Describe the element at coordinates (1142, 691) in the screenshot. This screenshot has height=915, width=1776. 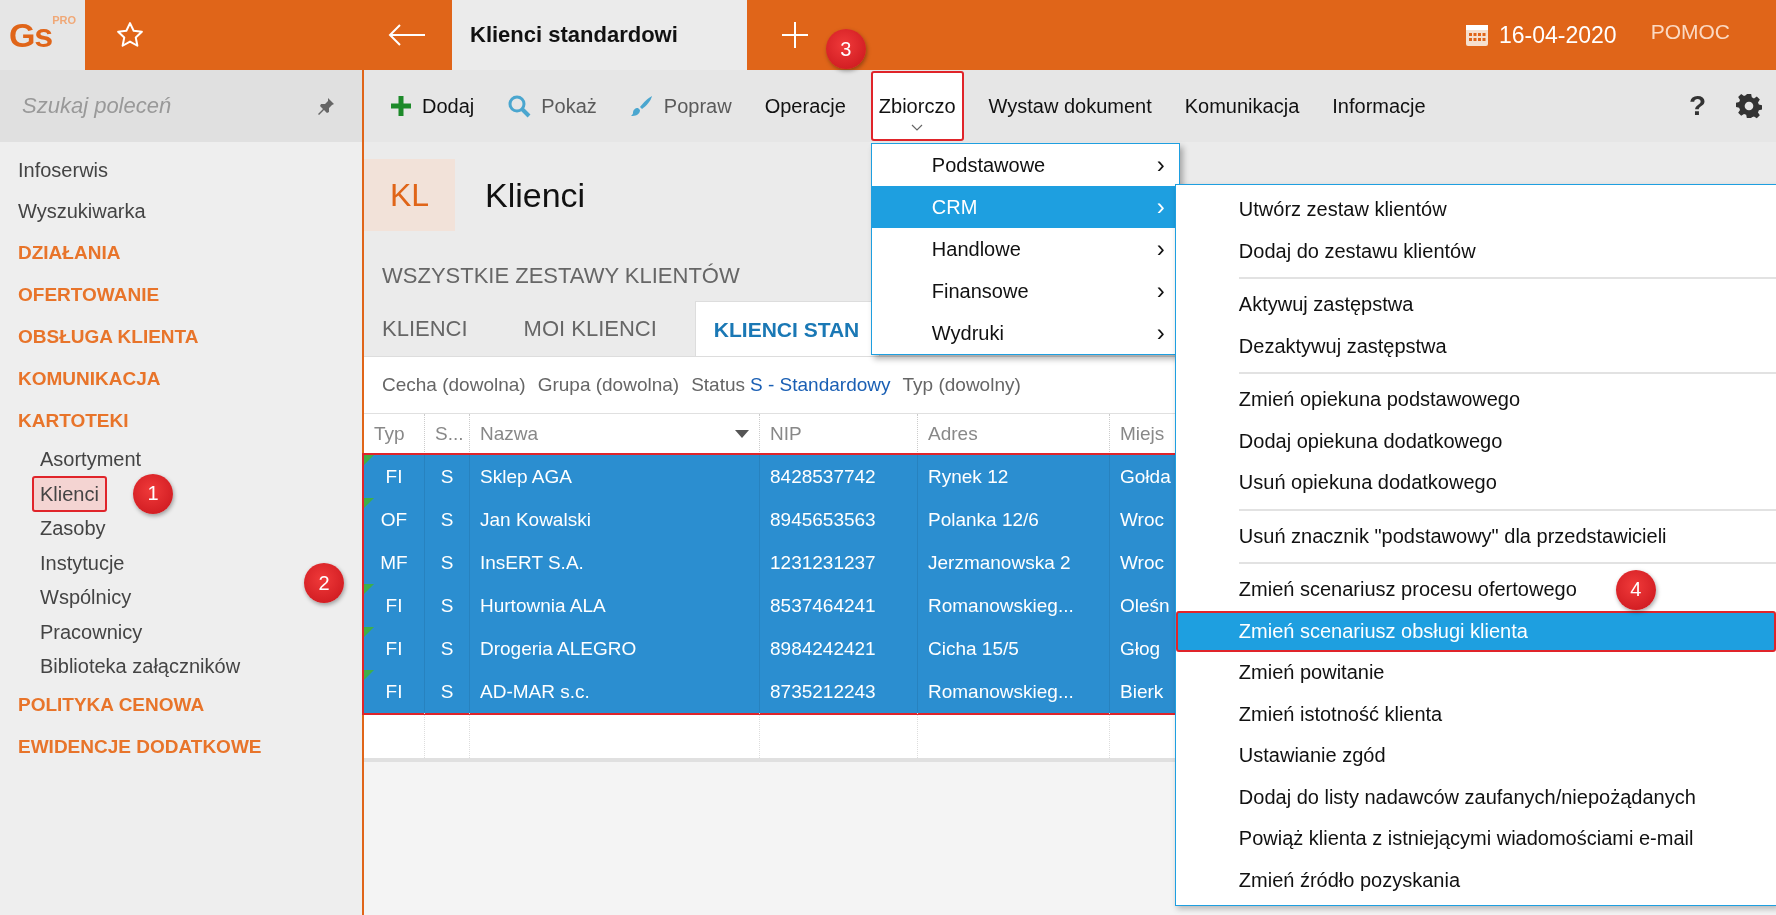
I see `table-cell-text: Bierk` at that location.